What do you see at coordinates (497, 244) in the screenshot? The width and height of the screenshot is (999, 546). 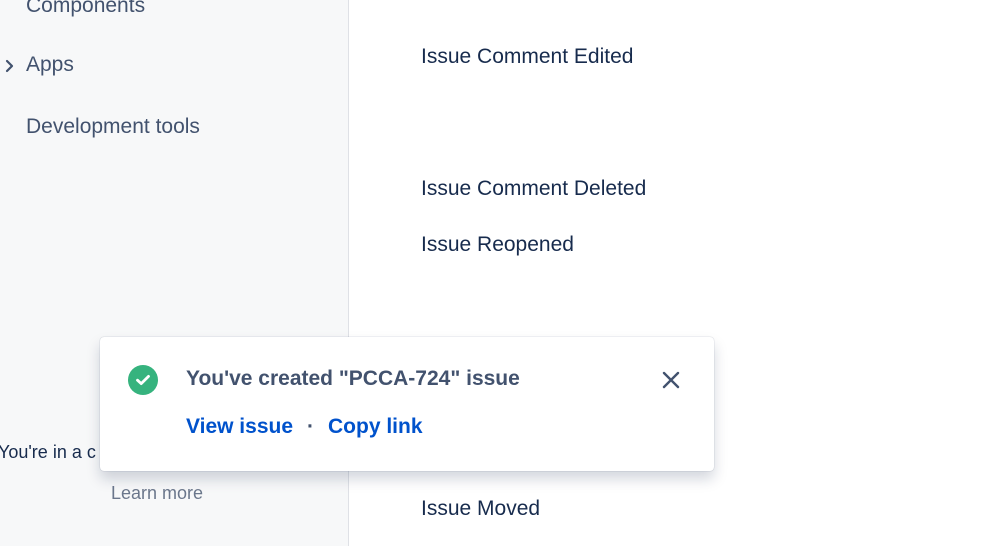 I see `event-item-issue-reopened: Issue Reopened` at bounding box center [497, 244].